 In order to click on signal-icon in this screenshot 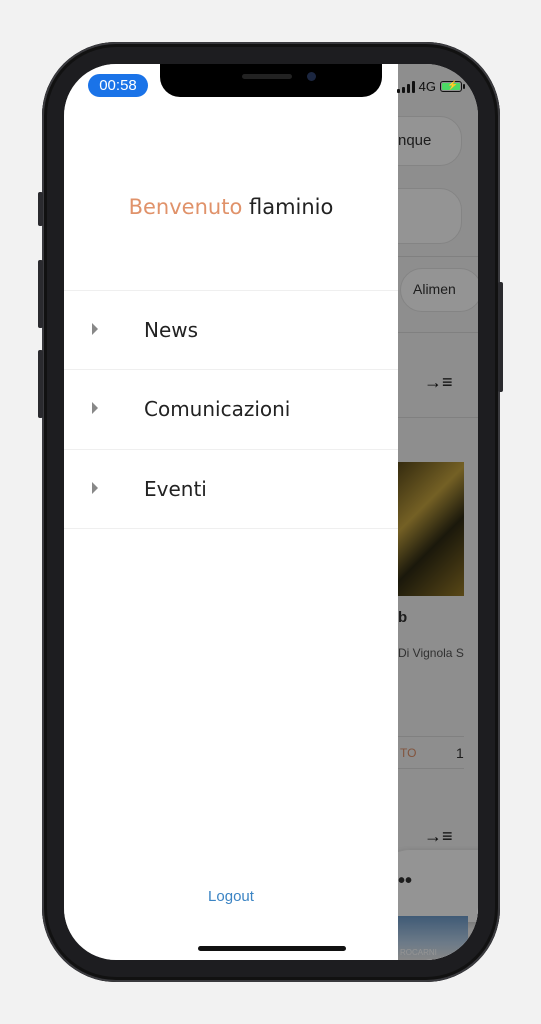, I will do `click(405, 86)`.